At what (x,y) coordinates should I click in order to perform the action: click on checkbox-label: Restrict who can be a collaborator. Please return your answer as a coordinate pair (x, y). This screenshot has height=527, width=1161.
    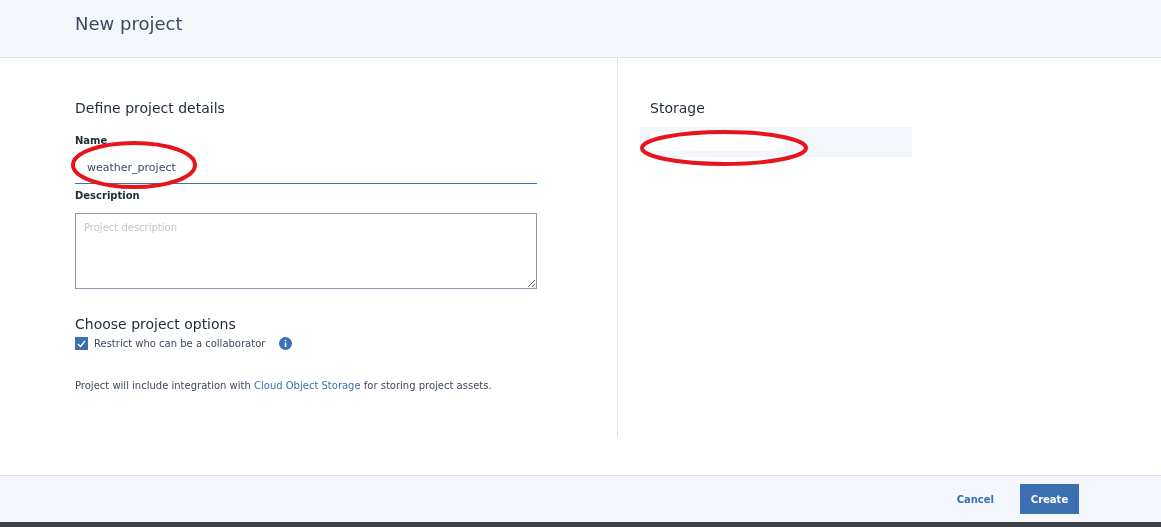
    Looking at the image, I should click on (180, 343).